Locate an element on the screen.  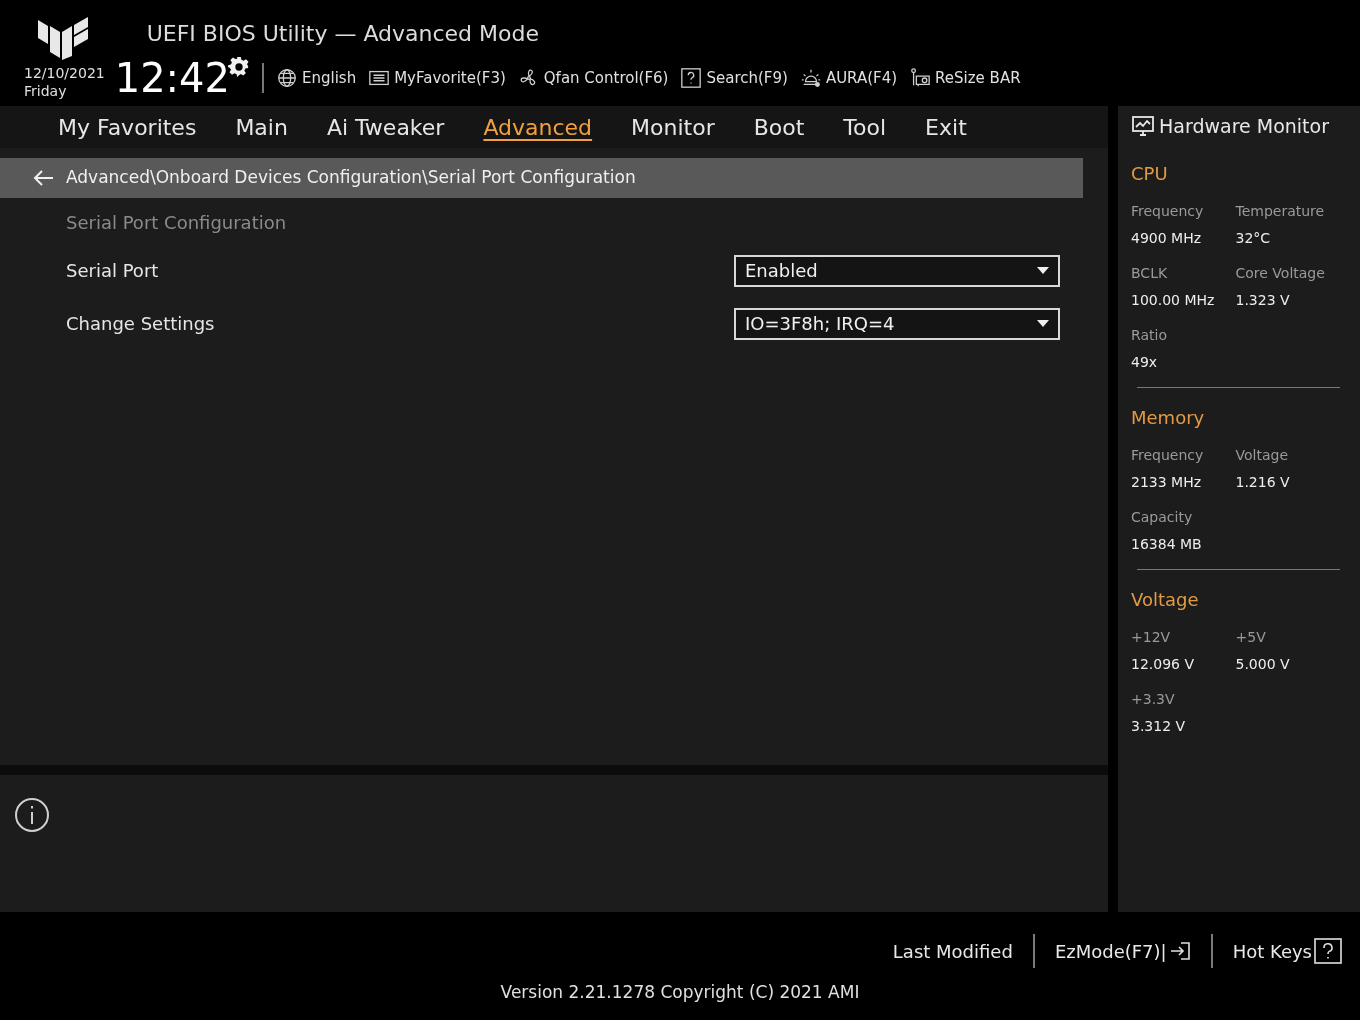
stat-value: 100.00 MHz is located at coordinates (1173, 300).